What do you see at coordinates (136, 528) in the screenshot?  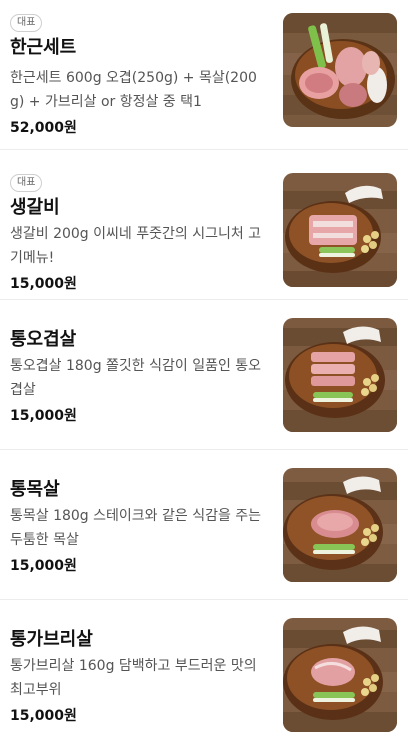 I see `menu-item-description: 통목살 180g 스테이크와 같은 식감을 주는 두툼한 목살` at bounding box center [136, 528].